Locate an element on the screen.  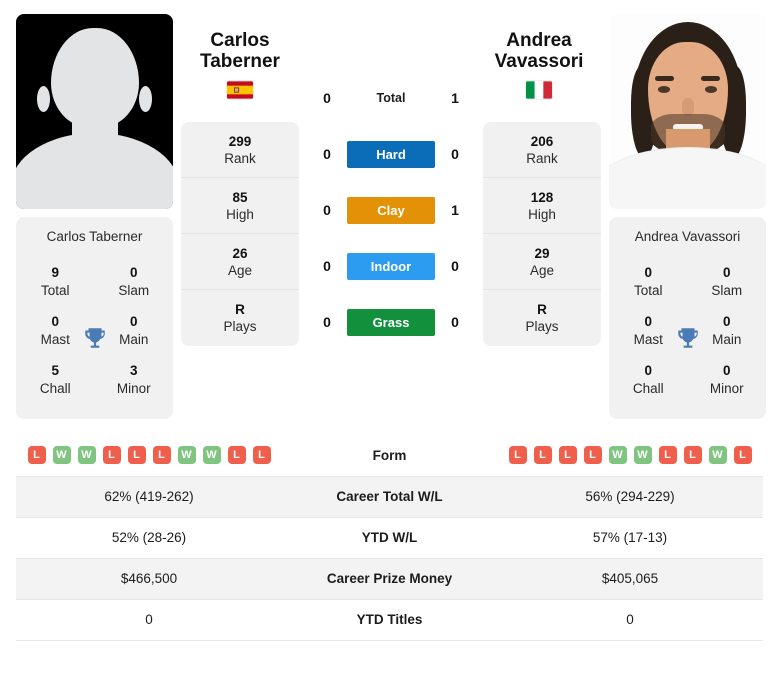
trophy-icon is located at coordinates (94, 337).